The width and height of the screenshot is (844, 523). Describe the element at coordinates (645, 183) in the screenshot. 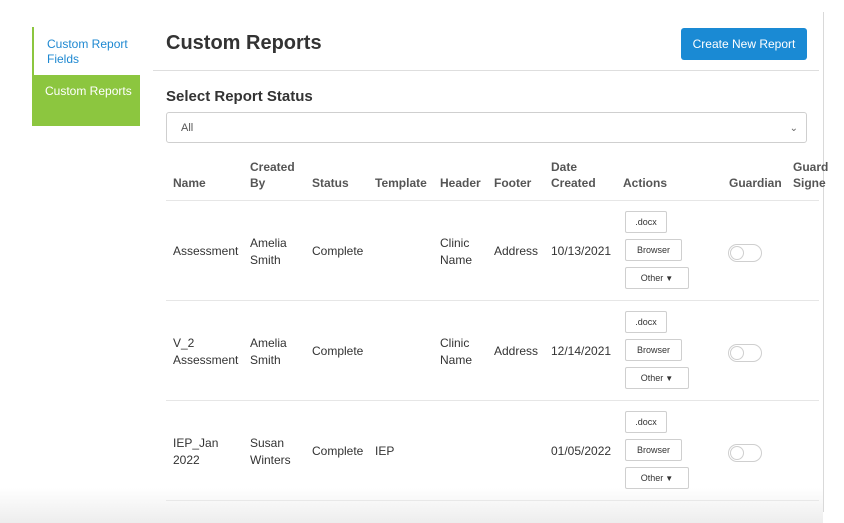

I see `column-header-actions: Actions` at that location.